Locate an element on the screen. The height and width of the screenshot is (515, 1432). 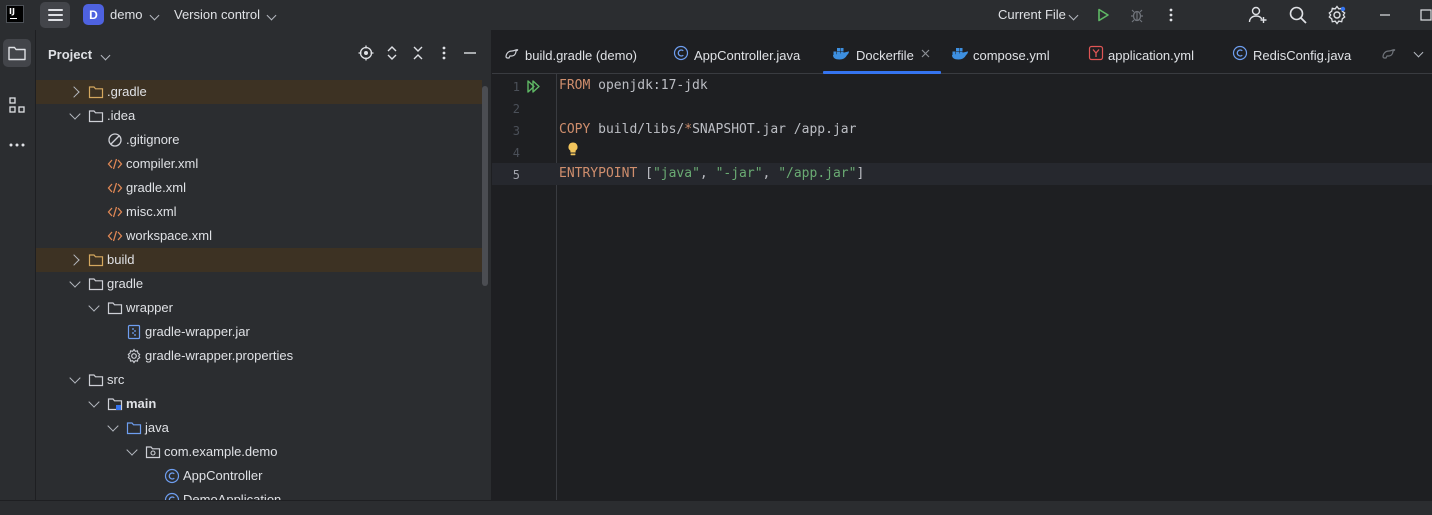
tab-label: build.gradle (demo) is located at coordinates (581, 55).